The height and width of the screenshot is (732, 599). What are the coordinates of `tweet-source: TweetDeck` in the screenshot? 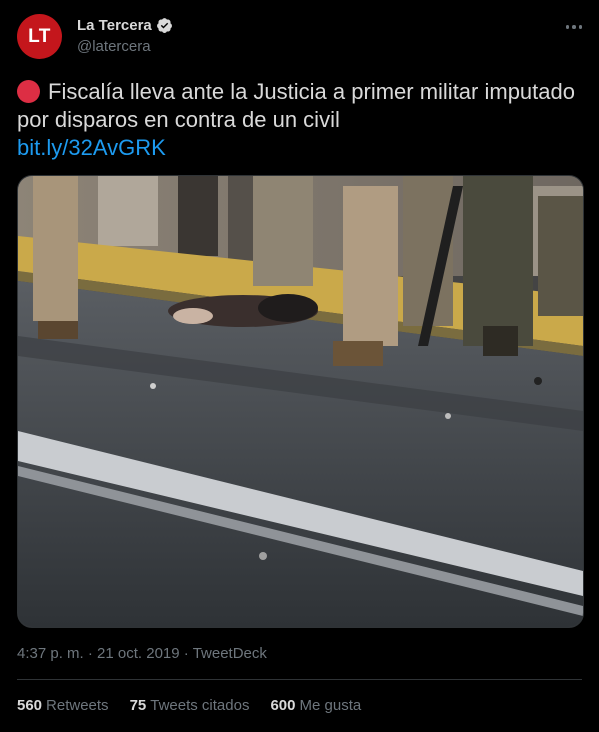 It's located at (230, 653).